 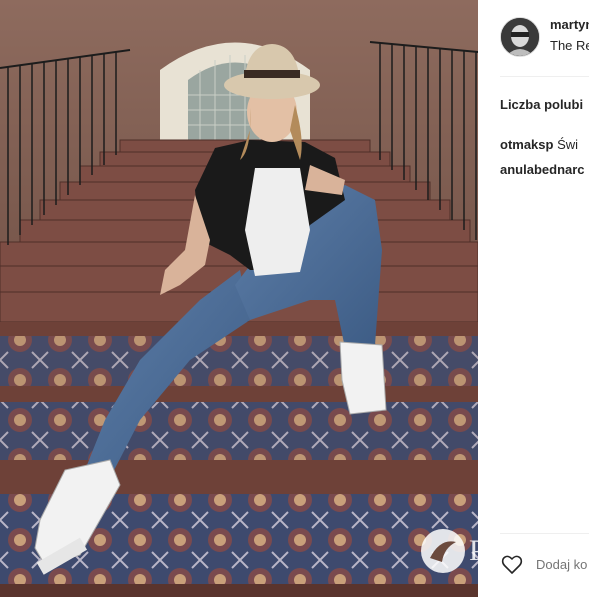 What do you see at coordinates (569, 45) in the screenshot?
I see `post-location: The Re` at bounding box center [569, 45].